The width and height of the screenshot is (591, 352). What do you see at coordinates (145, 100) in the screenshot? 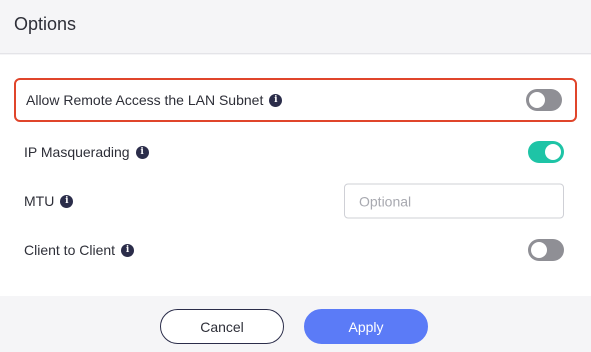
I see `remote-access-label: Allow Remote Access the LAN Subnet` at bounding box center [145, 100].